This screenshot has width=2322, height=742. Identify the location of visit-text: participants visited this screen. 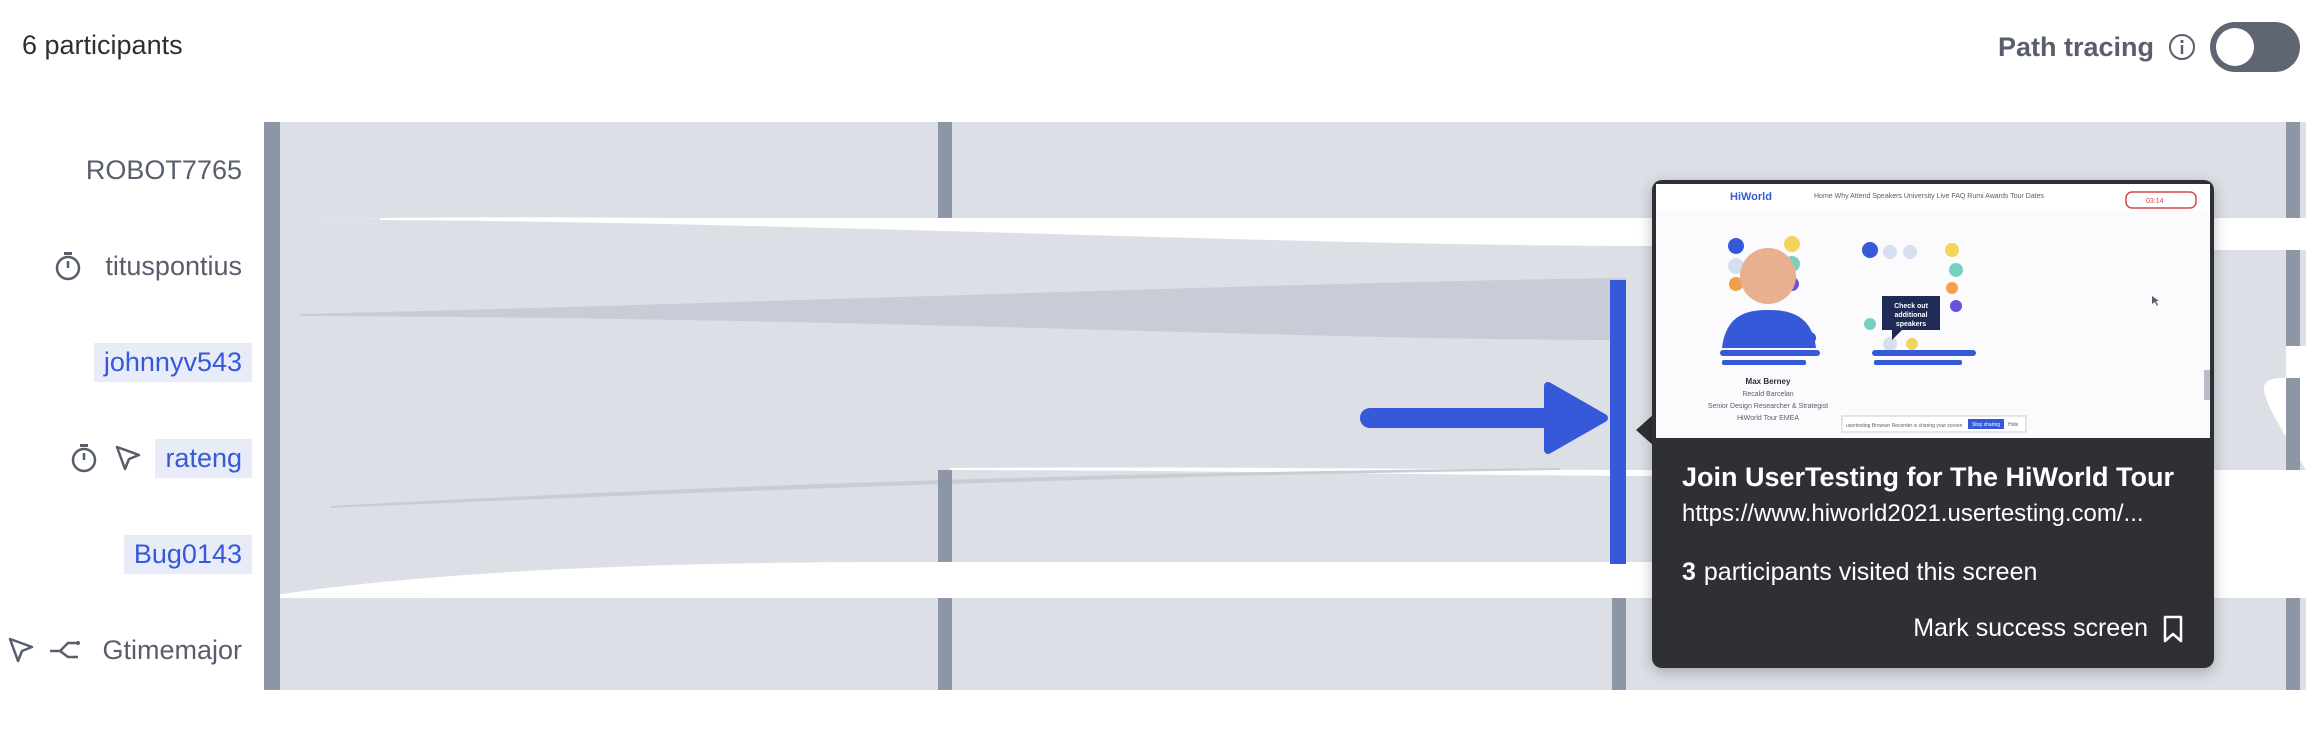
(1870, 572).